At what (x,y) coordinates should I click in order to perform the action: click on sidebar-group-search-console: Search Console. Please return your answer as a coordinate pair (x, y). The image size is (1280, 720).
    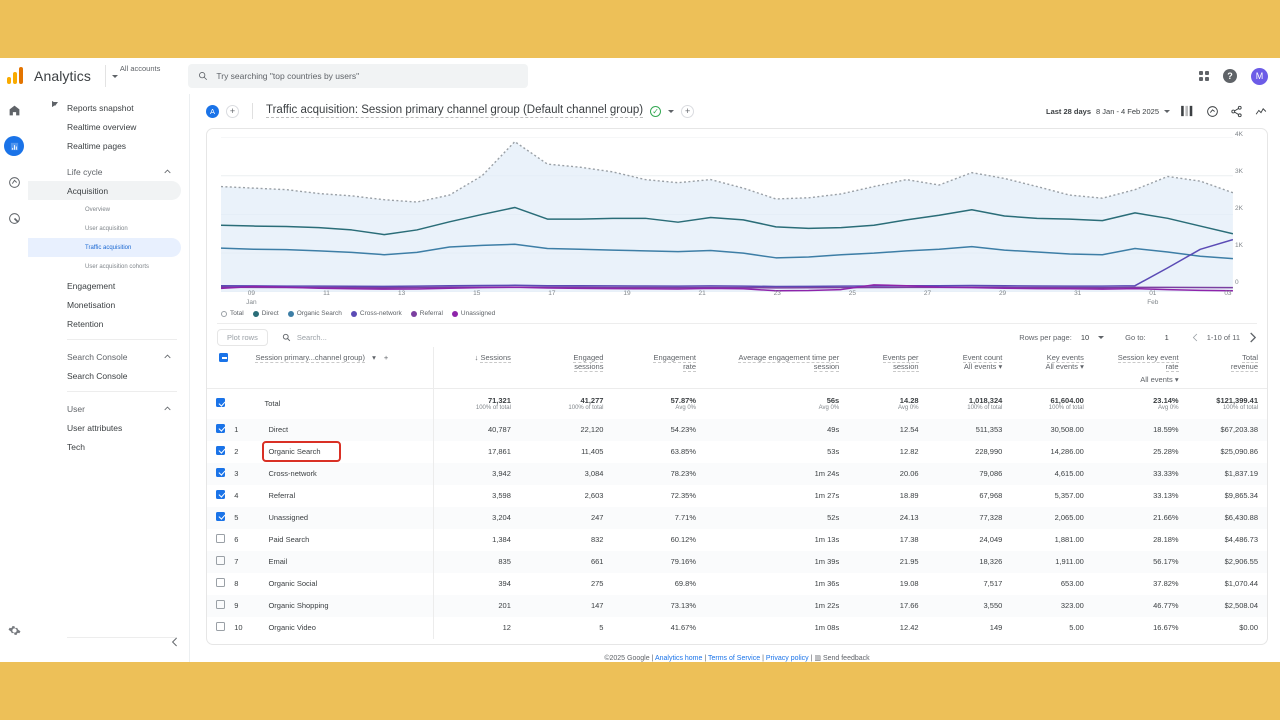
    Looking at the image, I should click on (108, 356).